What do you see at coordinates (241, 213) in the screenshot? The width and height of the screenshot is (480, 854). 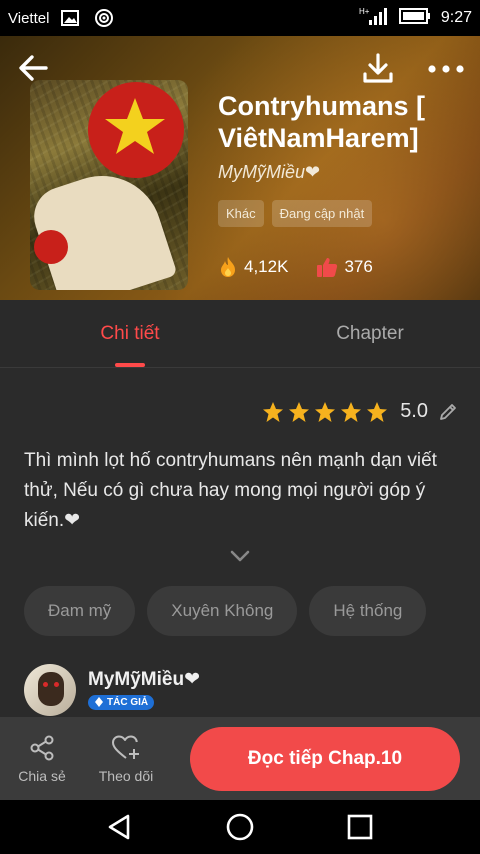 I see `tag-category: Khác` at bounding box center [241, 213].